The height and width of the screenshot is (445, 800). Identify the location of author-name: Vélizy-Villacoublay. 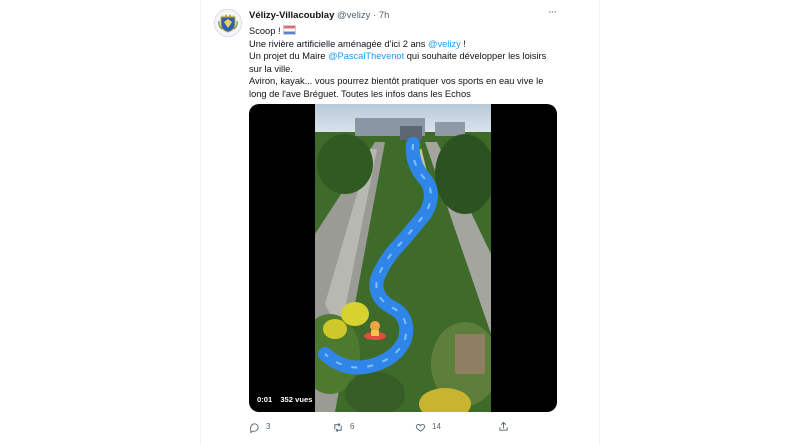
(291, 15).